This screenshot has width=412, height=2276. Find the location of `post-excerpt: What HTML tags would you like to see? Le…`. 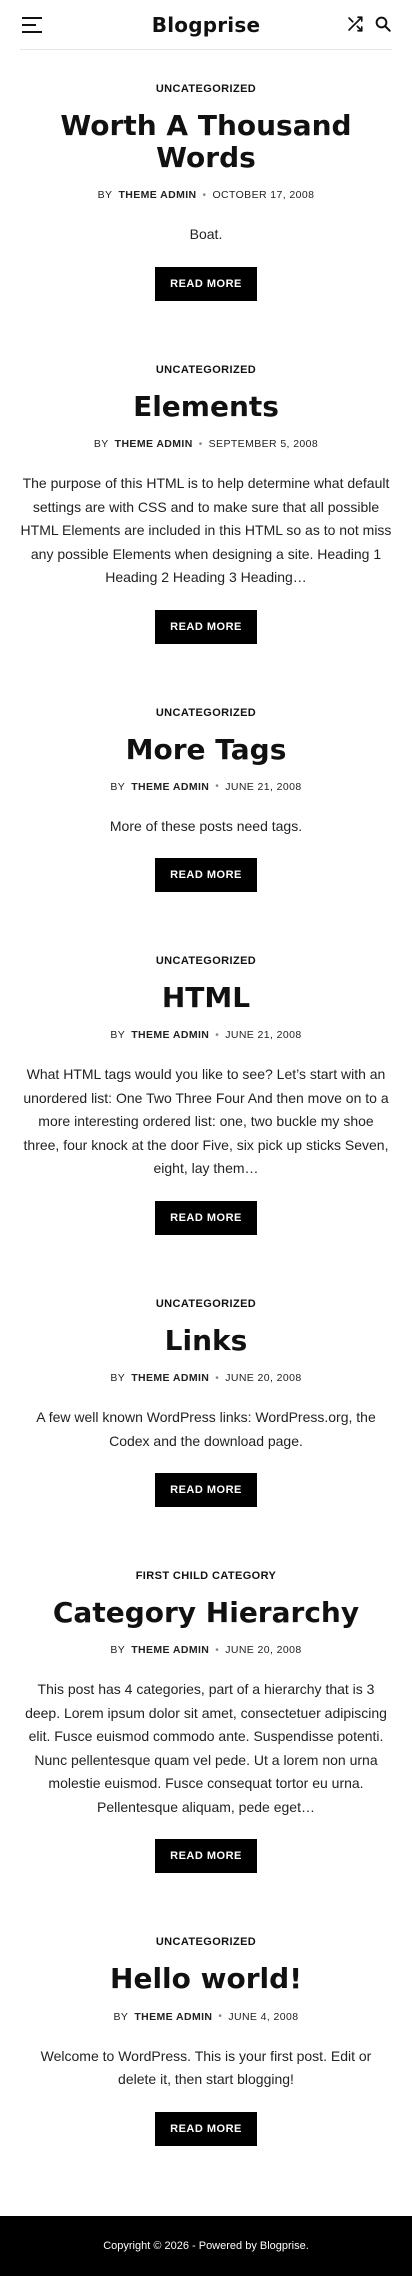

post-excerpt: What HTML tags would you like to see? Le… is located at coordinates (206, 1121).